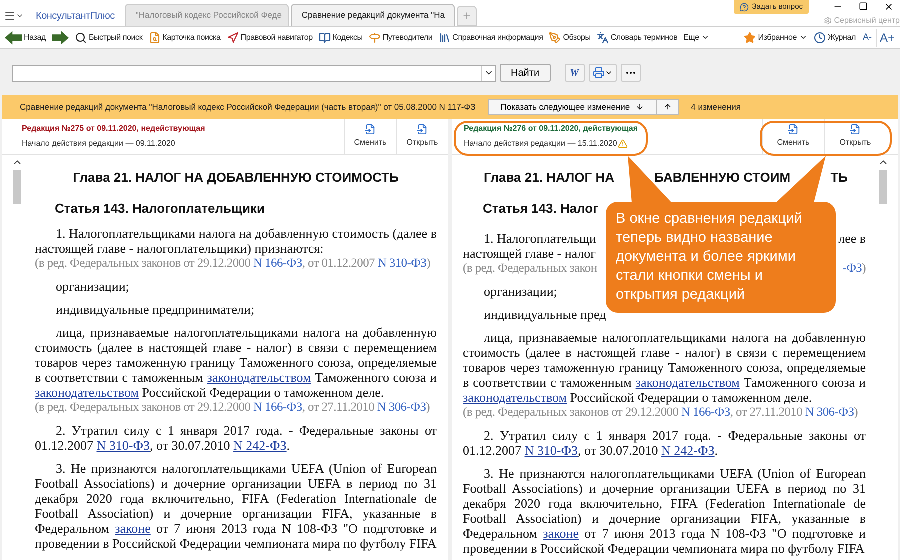  What do you see at coordinates (99, 144) in the screenshot?
I see `revision-start-date: Начало действия редакции — 09.11.2020` at bounding box center [99, 144].